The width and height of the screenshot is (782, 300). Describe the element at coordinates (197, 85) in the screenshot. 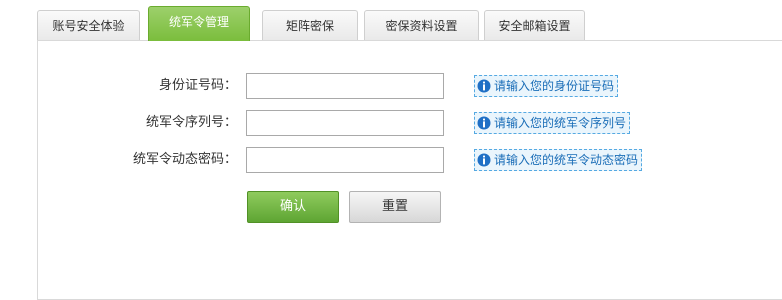

I see `id-number-label: 身份证号码：` at that location.